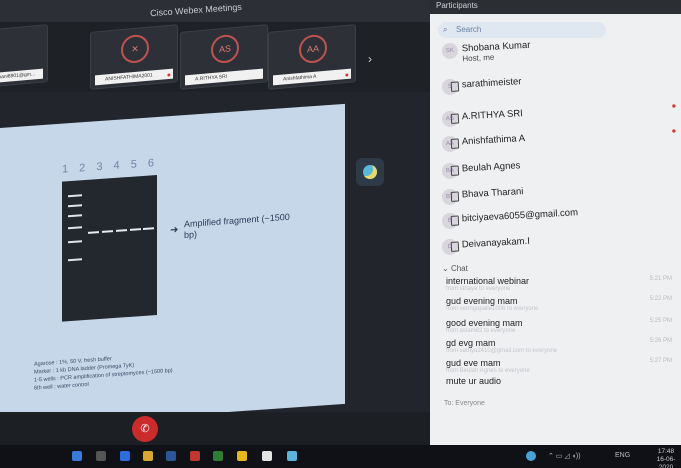  What do you see at coordinates (660, 321) in the screenshot?
I see `chat-time: 5:25 PM` at bounding box center [660, 321].